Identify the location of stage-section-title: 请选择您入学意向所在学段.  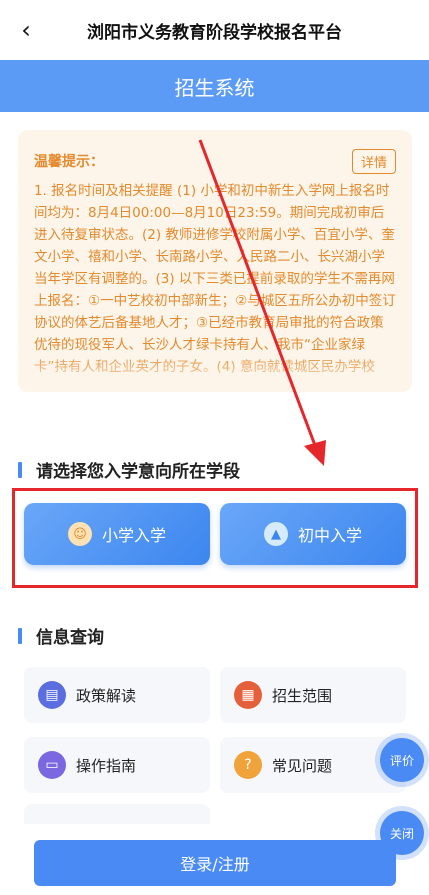
(129, 469).